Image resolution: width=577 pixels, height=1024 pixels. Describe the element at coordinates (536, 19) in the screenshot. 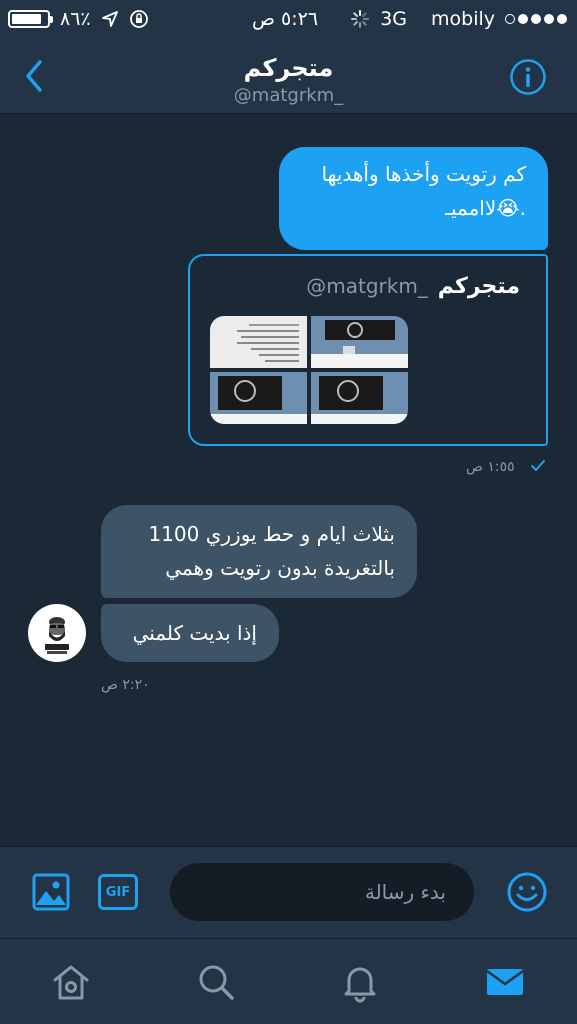

I see `signal-strength-icon` at that location.